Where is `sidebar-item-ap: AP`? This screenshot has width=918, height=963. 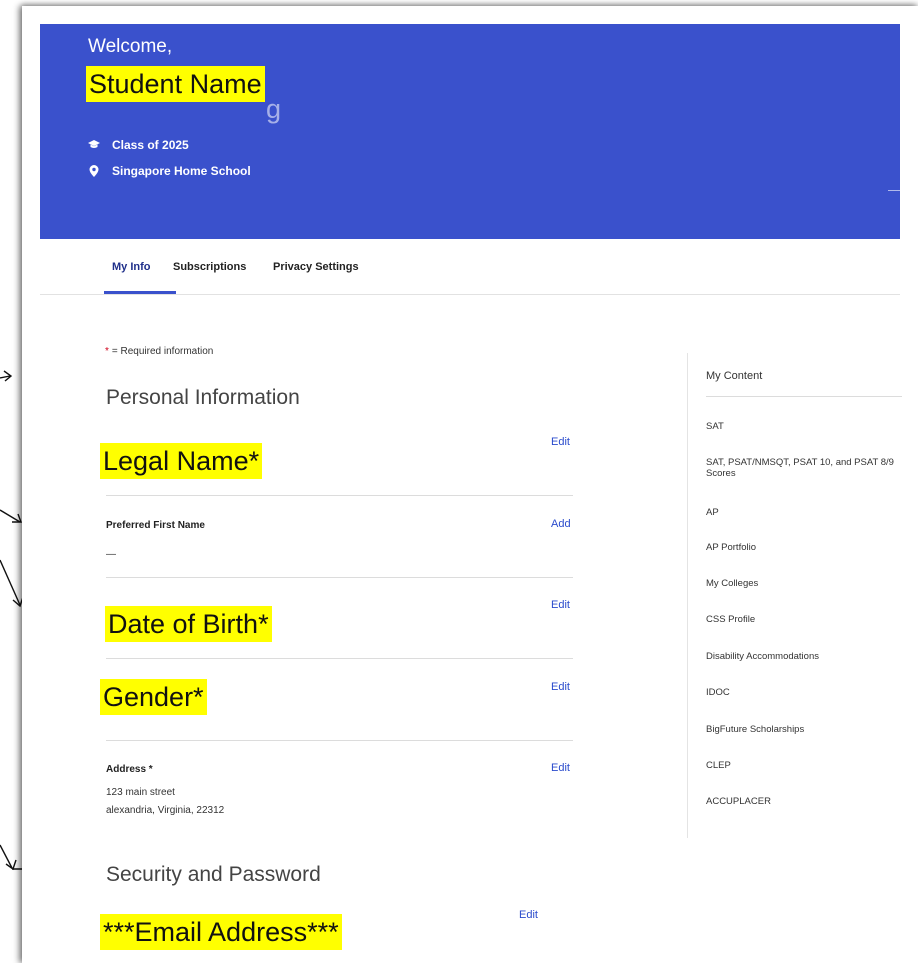
sidebar-item-ap: AP is located at coordinates (806, 512).